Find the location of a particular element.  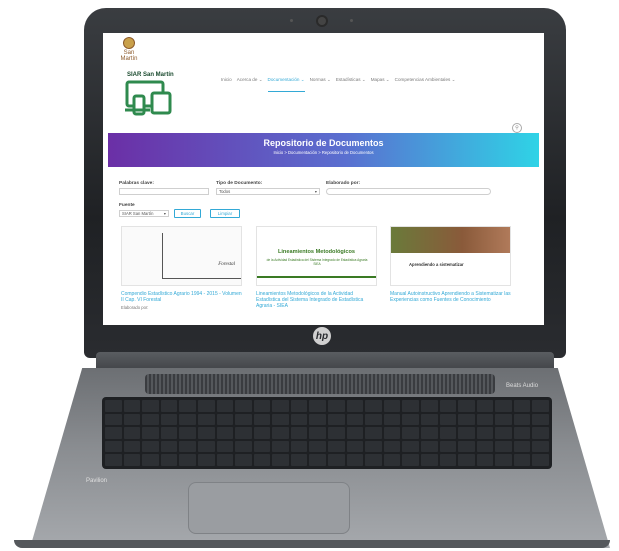

cover-photo is located at coordinates (450, 240).